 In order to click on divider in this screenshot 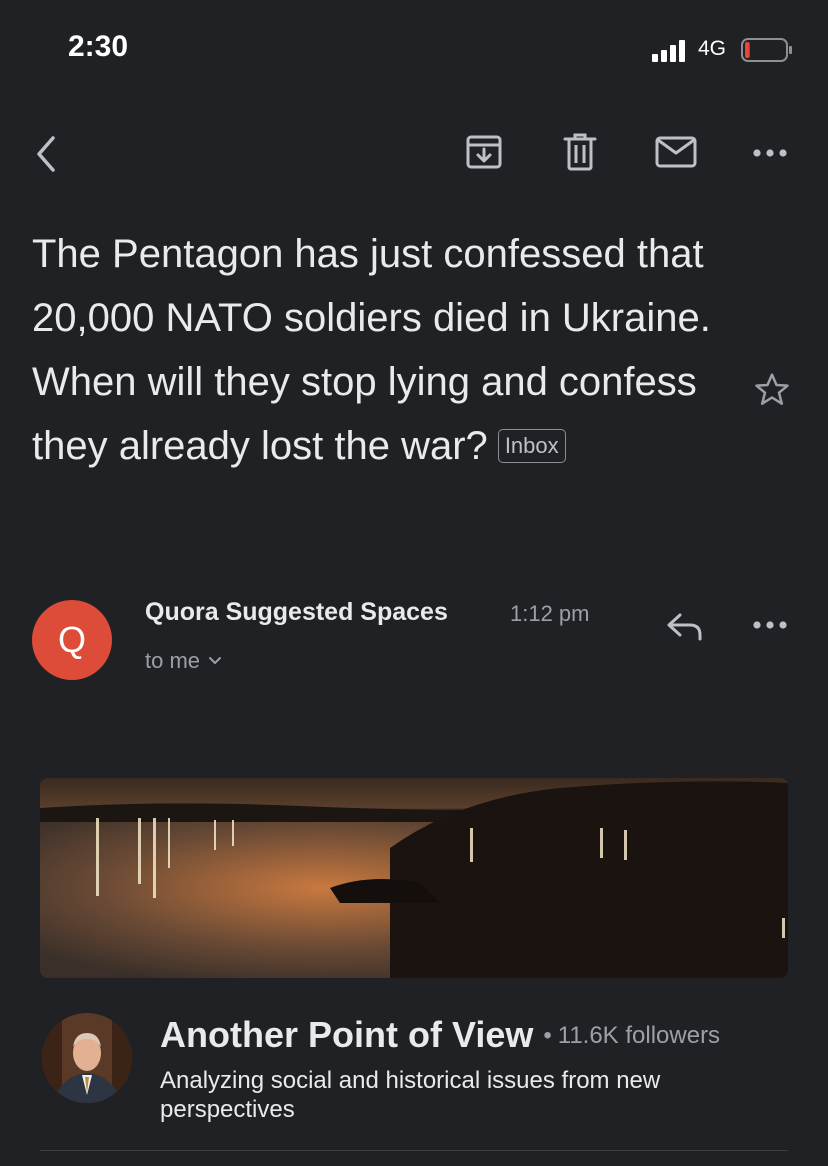, I will do `click(414, 1150)`.